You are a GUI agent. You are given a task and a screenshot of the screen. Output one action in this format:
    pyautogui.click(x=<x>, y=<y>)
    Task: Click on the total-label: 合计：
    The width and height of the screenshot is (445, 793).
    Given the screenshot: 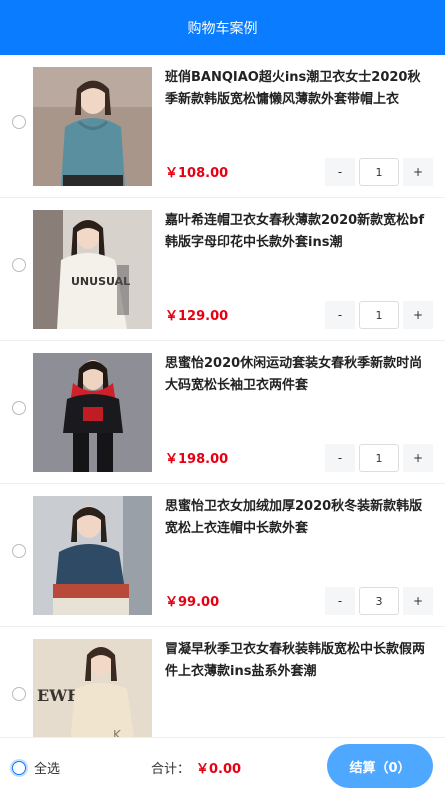 What is the action you would take?
    pyautogui.click(x=171, y=769)
    